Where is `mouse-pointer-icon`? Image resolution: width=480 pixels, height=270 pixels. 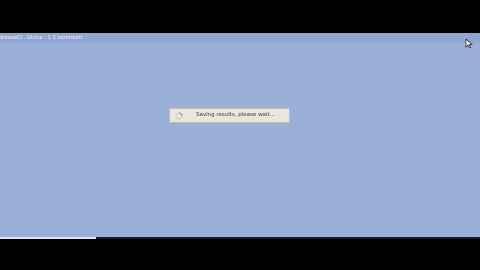 mouse-pointer-icon is located at coordinates (469, 44).